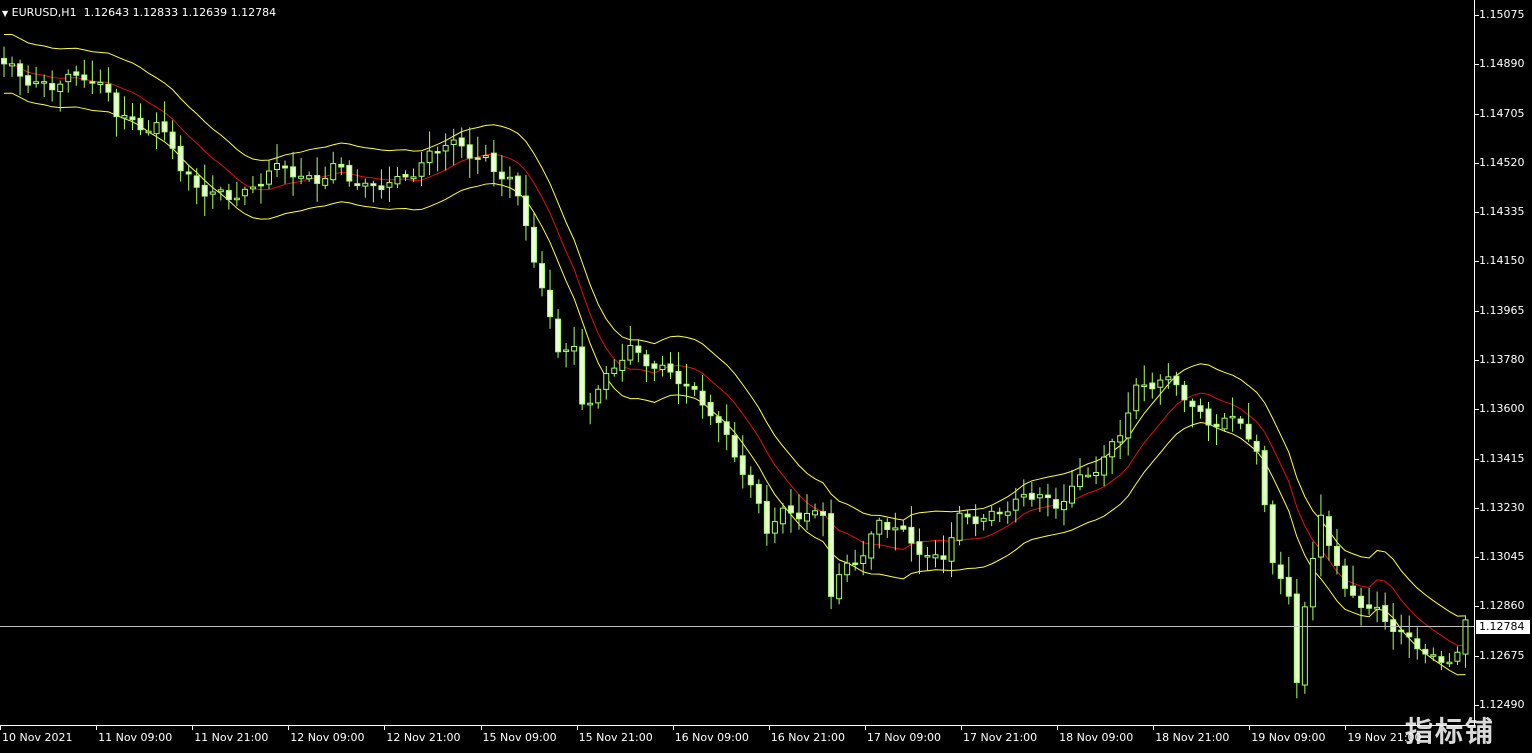 The height and width of the screenshot is (753, 1532). I want to click on time-label: 11 Nov 21:00, so click(231, 737).